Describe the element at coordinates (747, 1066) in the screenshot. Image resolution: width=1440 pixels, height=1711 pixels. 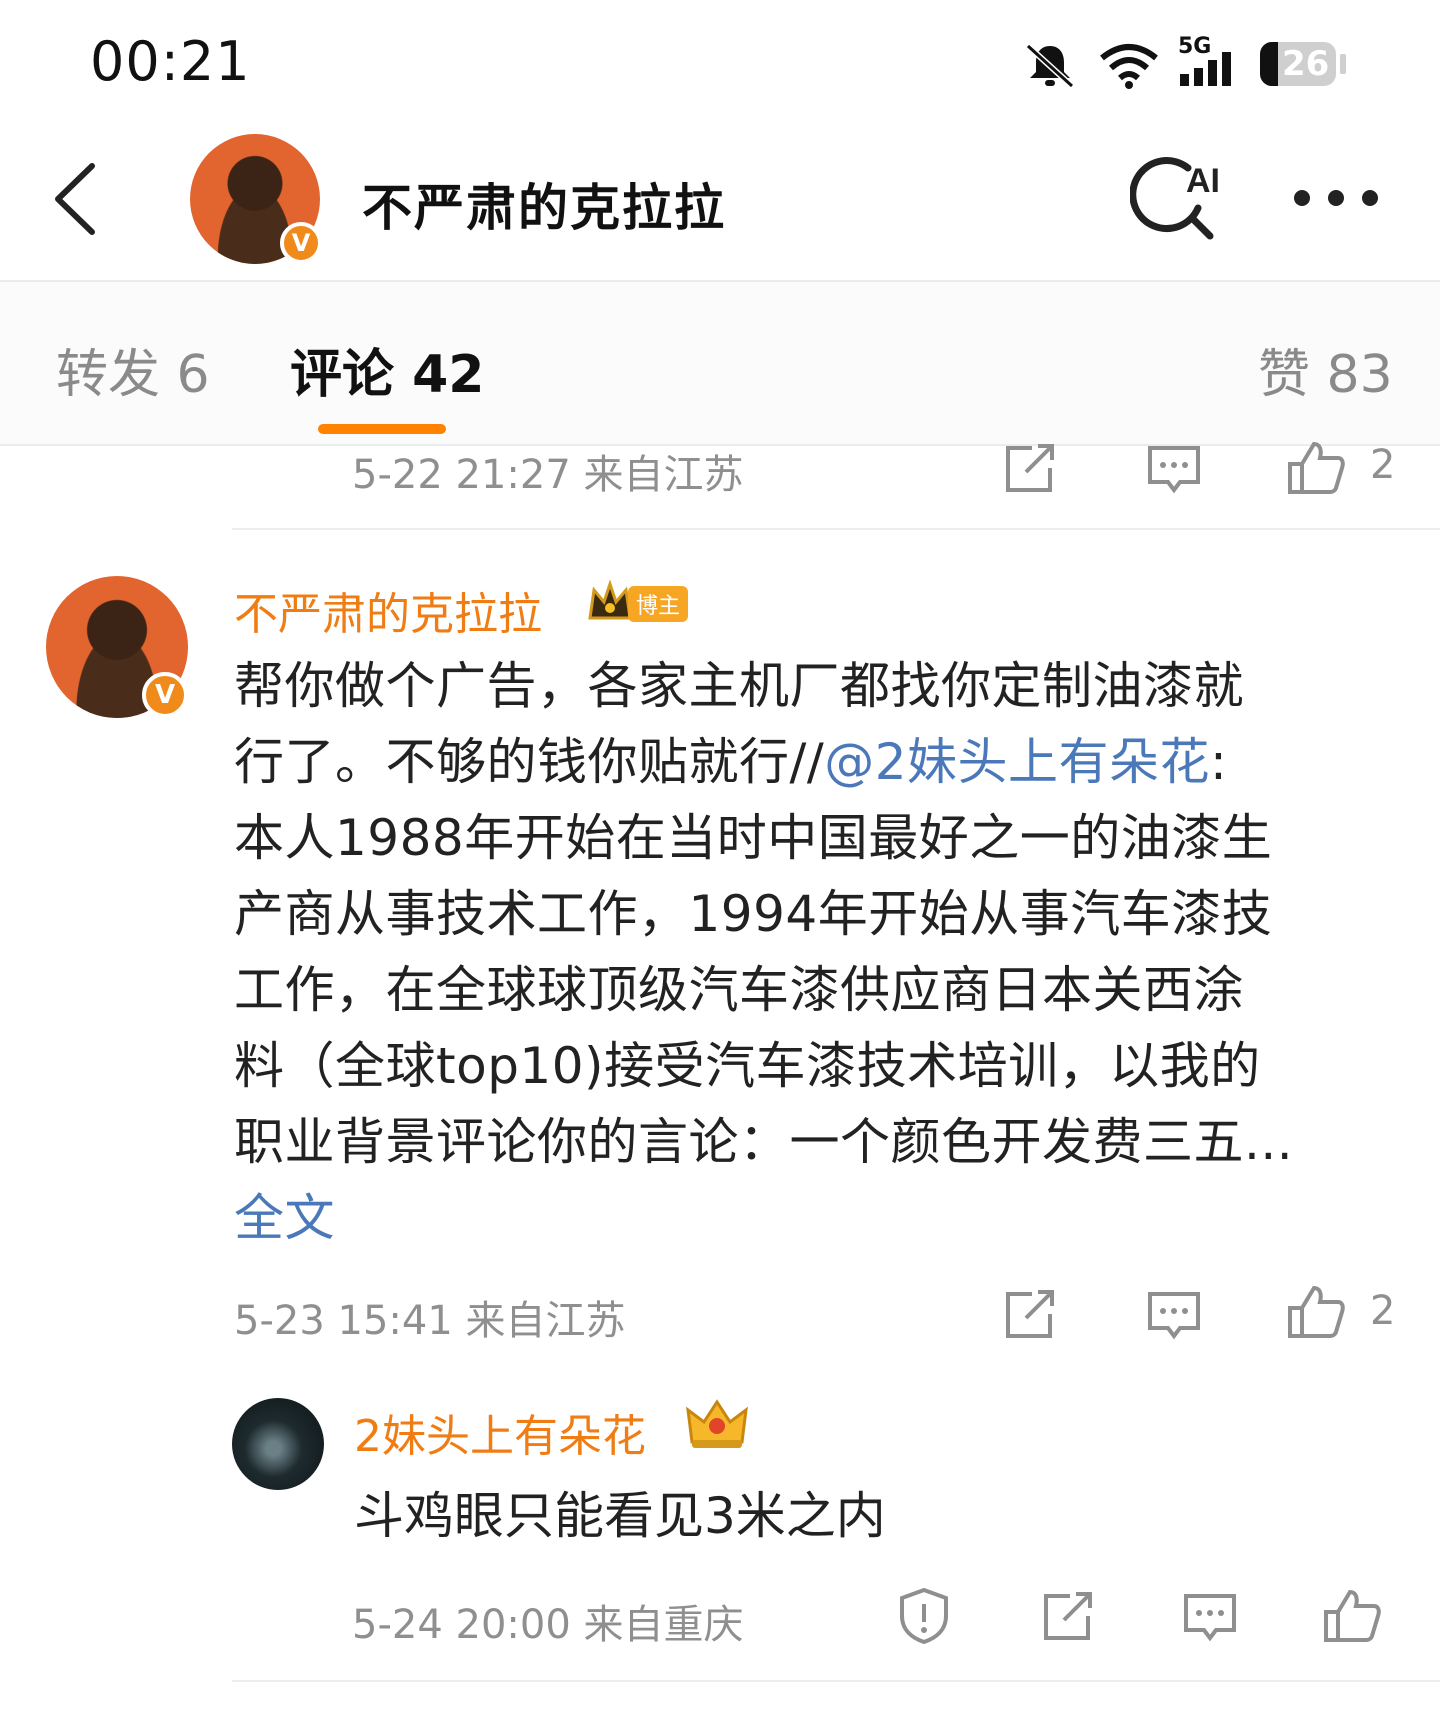
I see `comment-line: 料（全球top10)接受汽车漆技术培训，以我的` at that location.